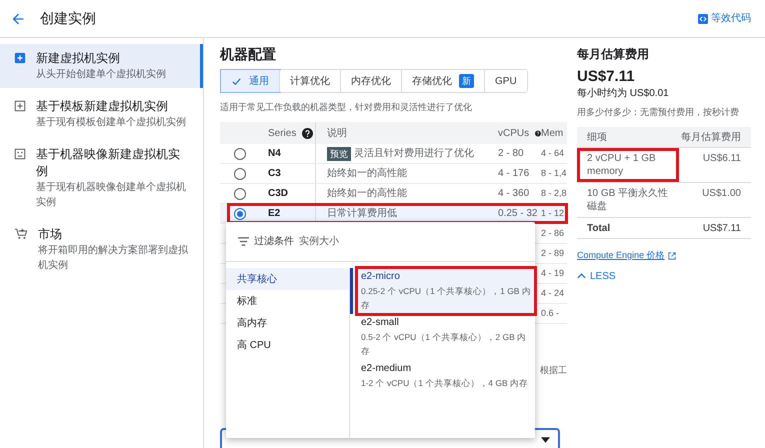 The width and height of the screenshot is (765, 448). What do you see at coordinates (380, 323) in the screenshot?
I see `machine-type-name: e2-small` at bounding box center [380, 323].